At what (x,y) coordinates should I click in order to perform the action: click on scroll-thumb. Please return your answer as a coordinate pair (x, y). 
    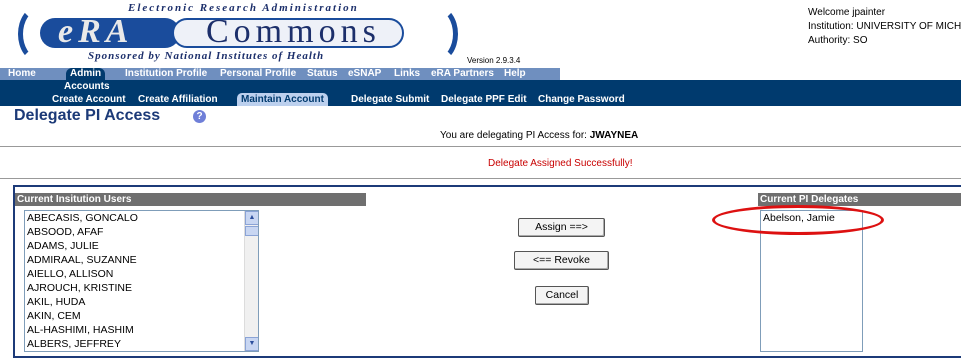
    Looking at the image, I should click on (251, 231).